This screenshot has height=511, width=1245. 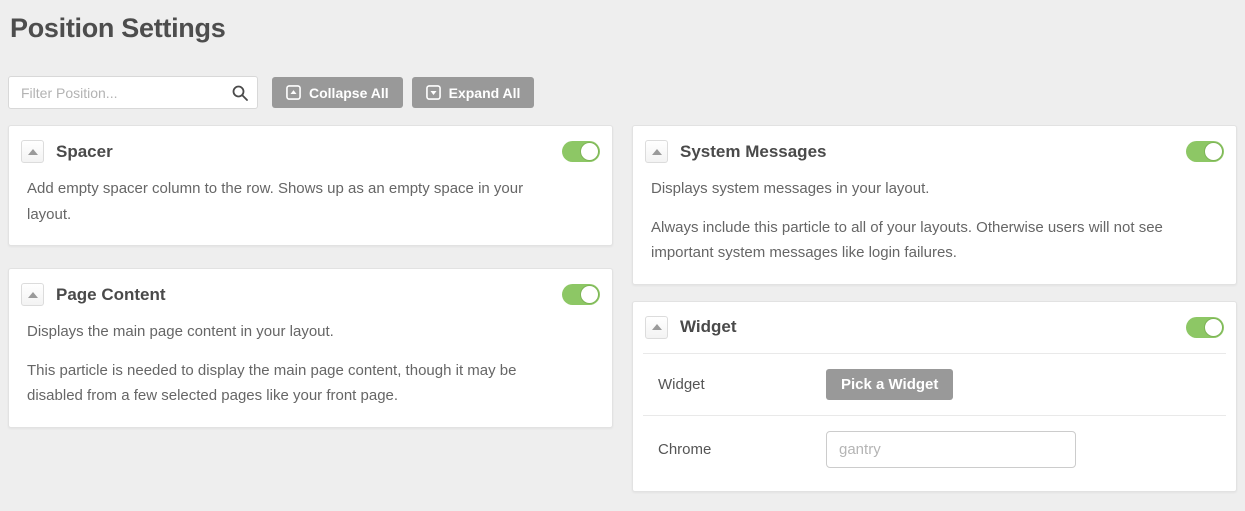 What do you see at coordinates (310, 294) in the screenshot?
I see `card-header: Page Content` at bounding box center [310, 294].